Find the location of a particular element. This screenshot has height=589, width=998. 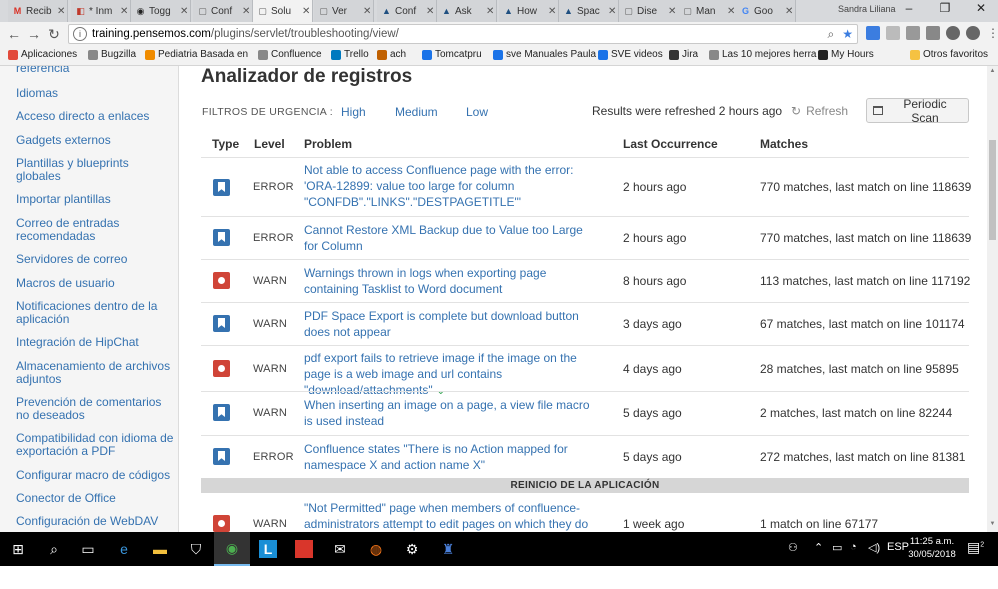

scrollbar-thumb is located at coordinates (992, 190).